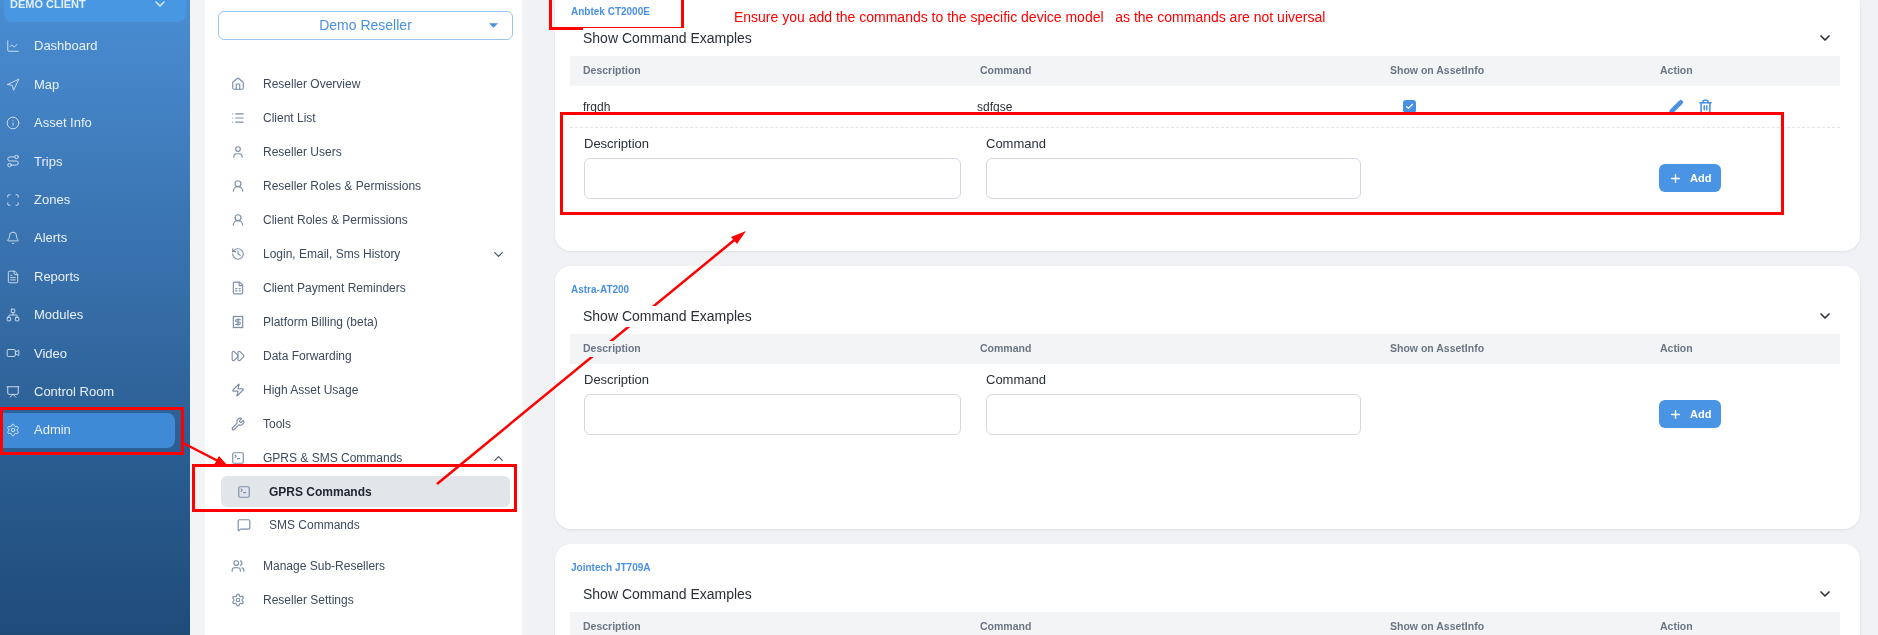 This screenshot has width=1878, height=635. I want to click on network-icon, so click(13, 314).